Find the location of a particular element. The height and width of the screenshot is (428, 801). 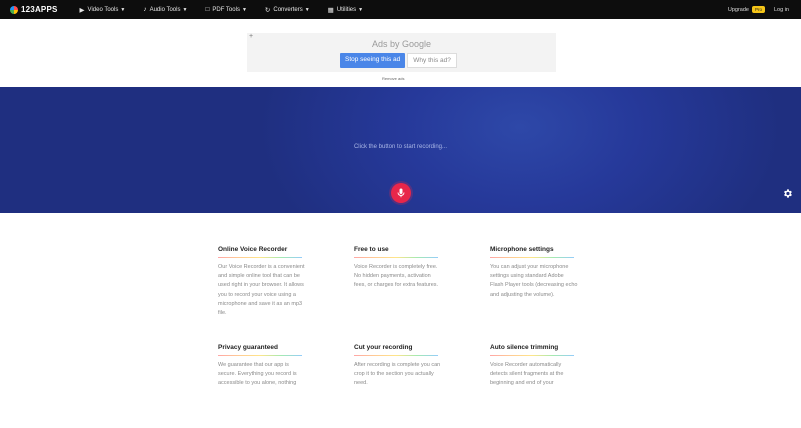

nav-item-label: Converters is located at coordinates (288, 9).